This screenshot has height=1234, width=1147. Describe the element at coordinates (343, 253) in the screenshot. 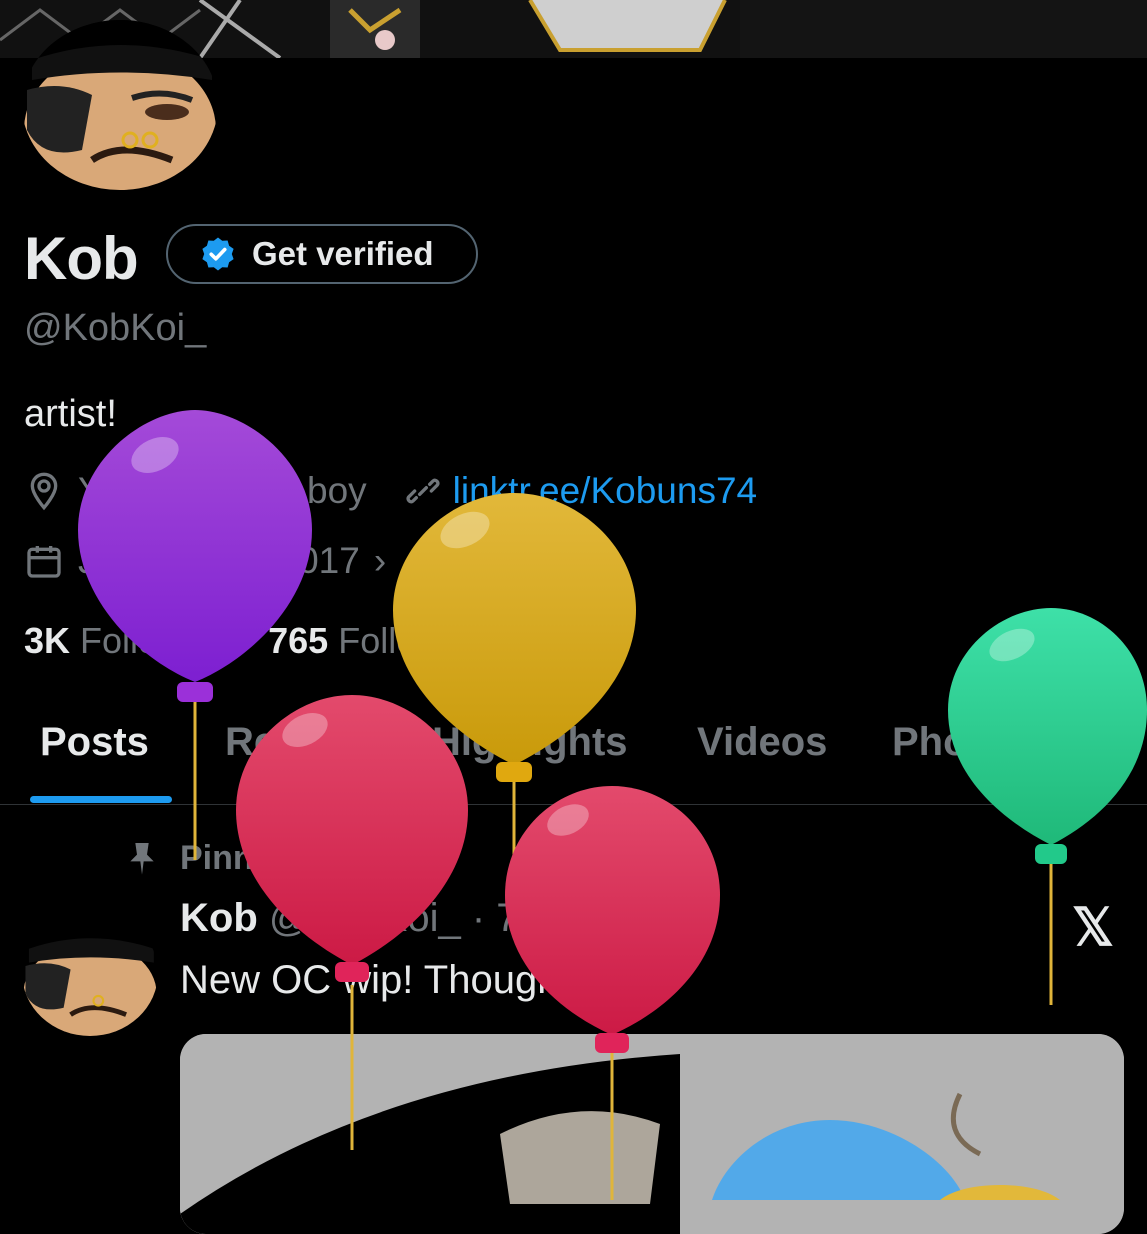

I see `get-verified-label: Get verified` at that location.